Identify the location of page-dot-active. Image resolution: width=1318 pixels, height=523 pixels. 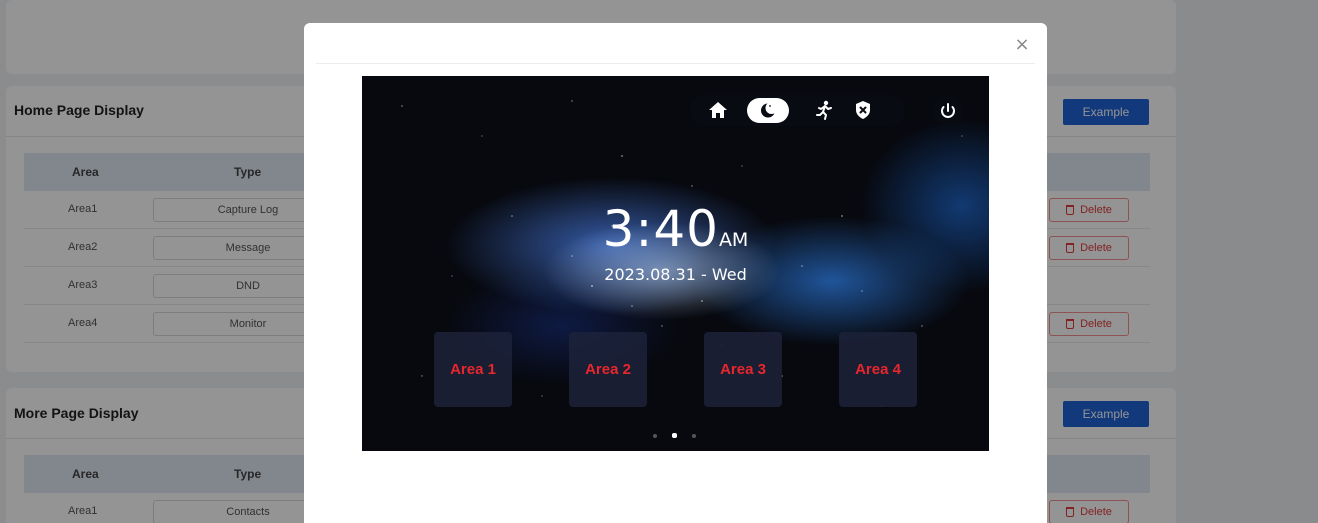
(674, 435).